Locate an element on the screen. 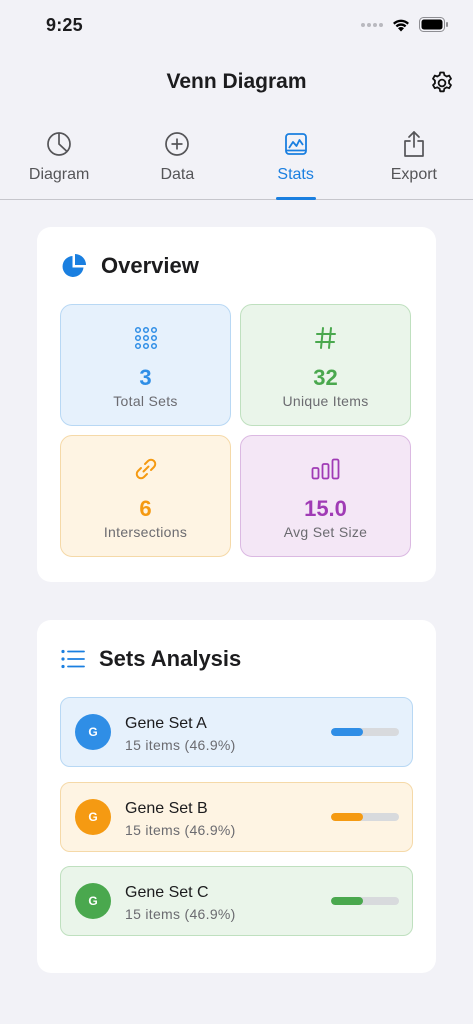 Image resolution: width=473 pixels, height=1024 pixels. tab-stats: Stats is located at coordinates (296, 162).